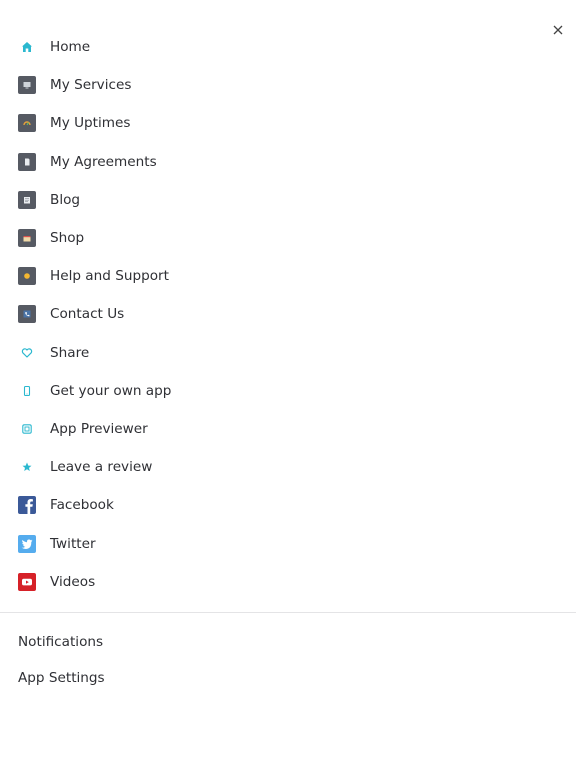 Image resolution: width=576 pixels, height=768 pixels. Describe the element at coordinates (70, 352) in the screenshot. I see `menu-item-label: Share` at that location.